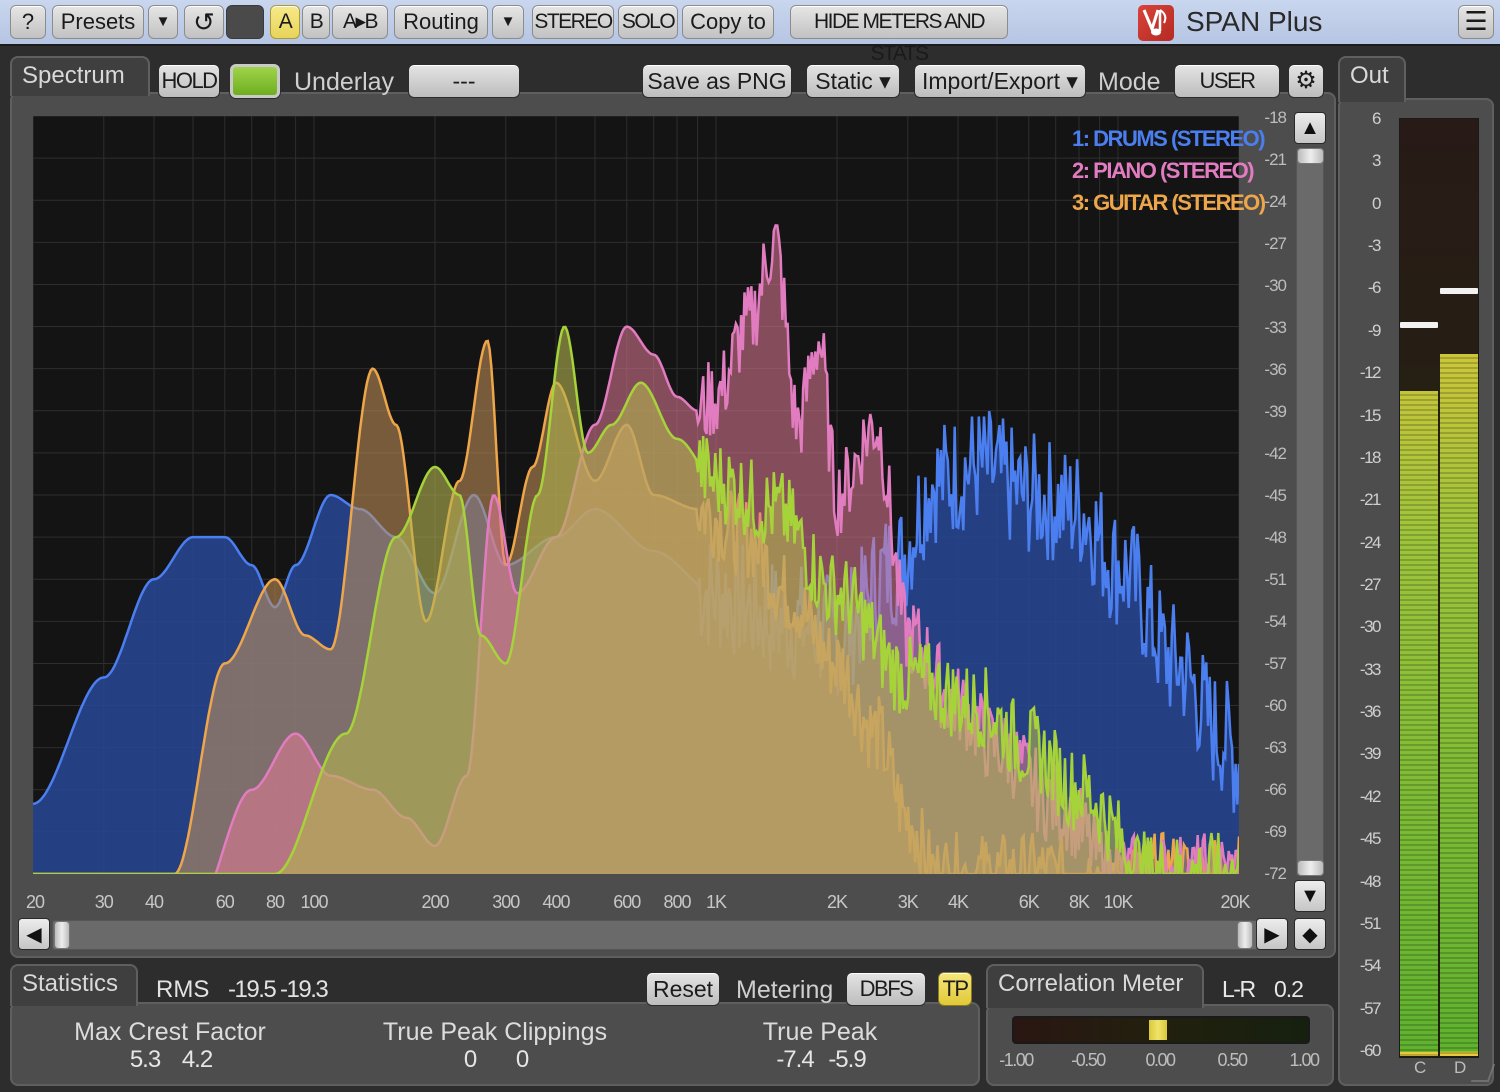 The width and height of the screenshot is (1500, 1092). What do you see at coordinates (1310, 868) in the screenshot?
I see `vertical-scroll-handle-bottom` at bounding box center [1310, 868].